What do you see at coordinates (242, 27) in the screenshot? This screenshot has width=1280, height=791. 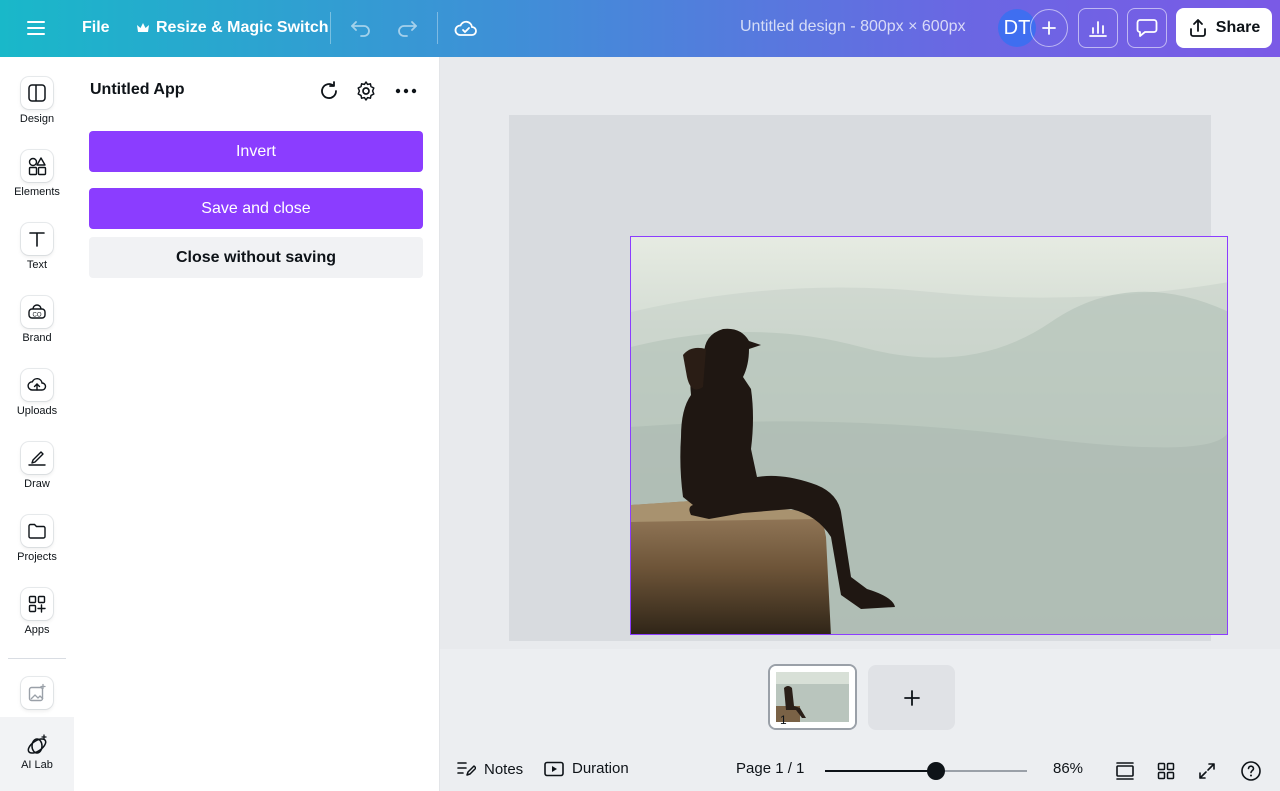 I see `resize-label: Resize & Magic Switch` at bounding box center [242, 27].